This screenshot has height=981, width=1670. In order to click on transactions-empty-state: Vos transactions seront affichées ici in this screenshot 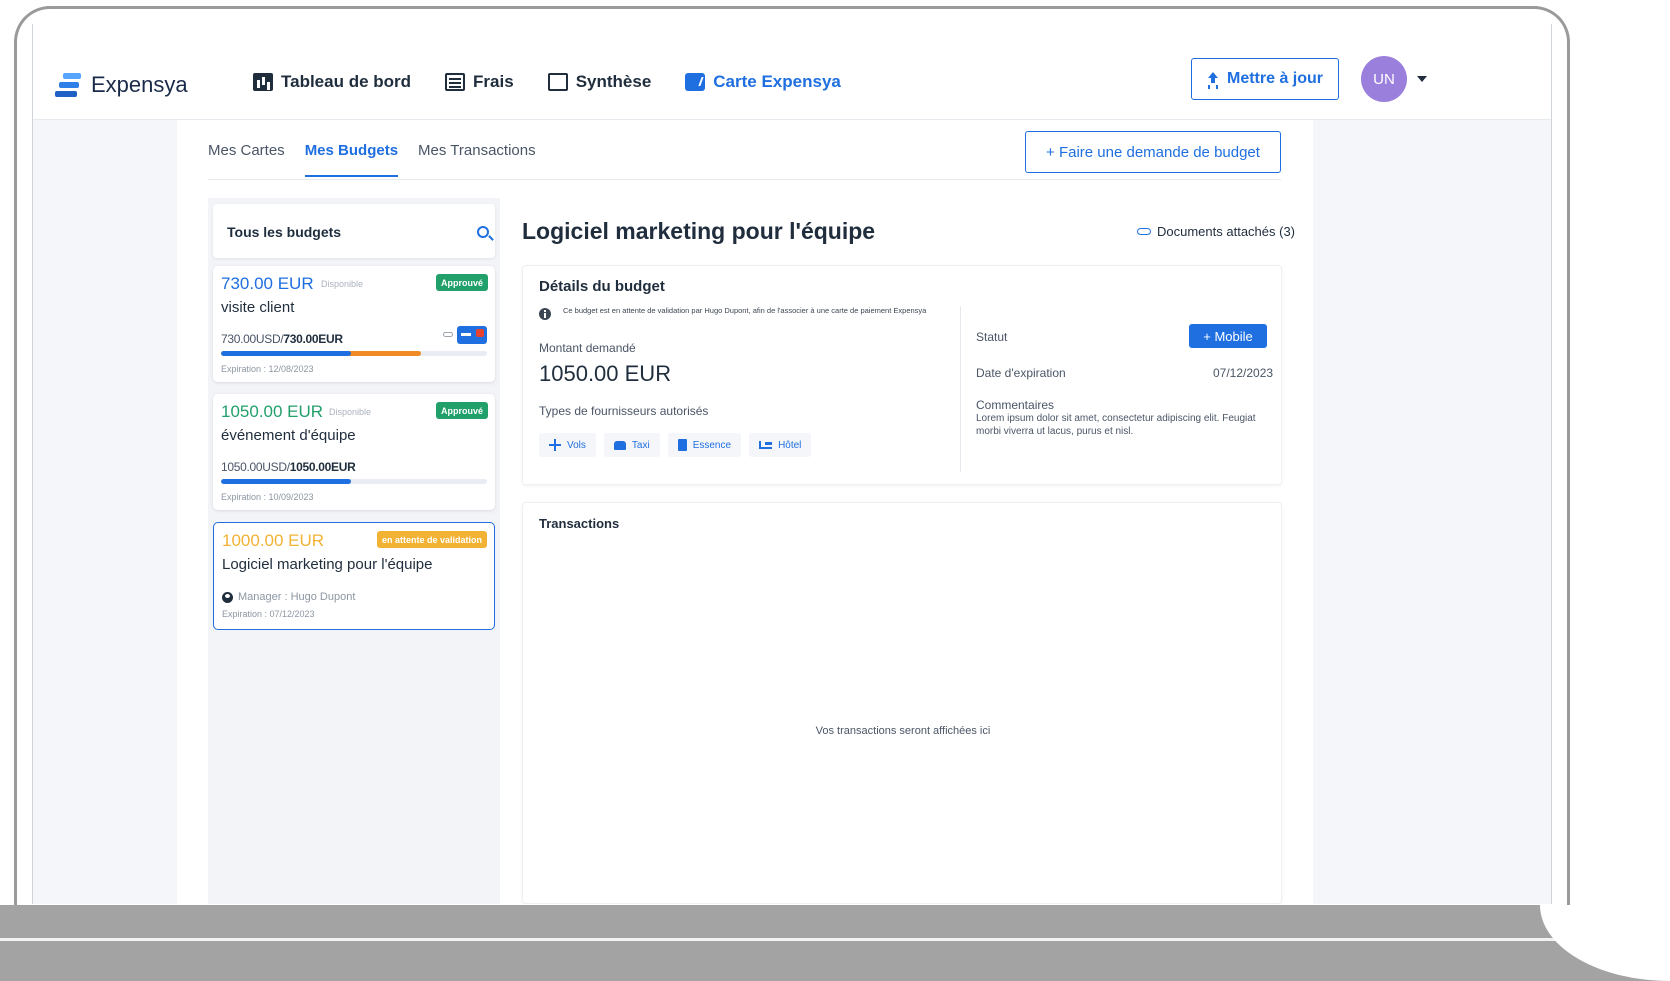, I will do `click(903, 731)`.